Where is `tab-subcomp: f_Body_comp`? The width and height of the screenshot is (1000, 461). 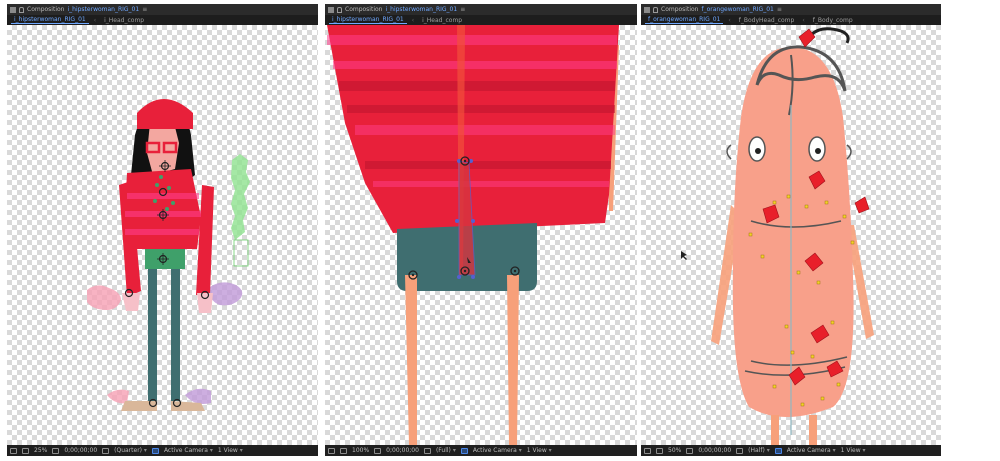
tab-subcomp: f_Body_comp is located at coordinates (833, 20).